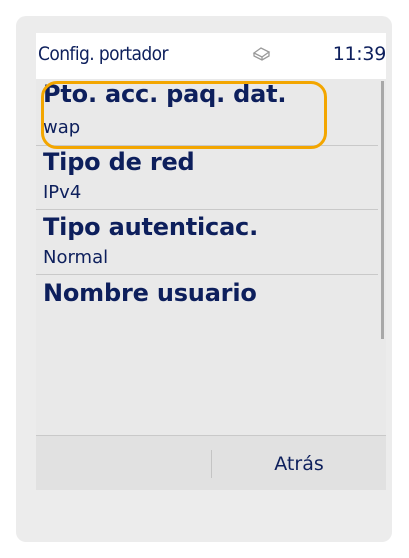 This screenshot has height=558, width=409. What do you see at coordinates (119, 162) in the screenshot?
I see `list-item-title: Tipo de red` at bounding box center [119, 162].